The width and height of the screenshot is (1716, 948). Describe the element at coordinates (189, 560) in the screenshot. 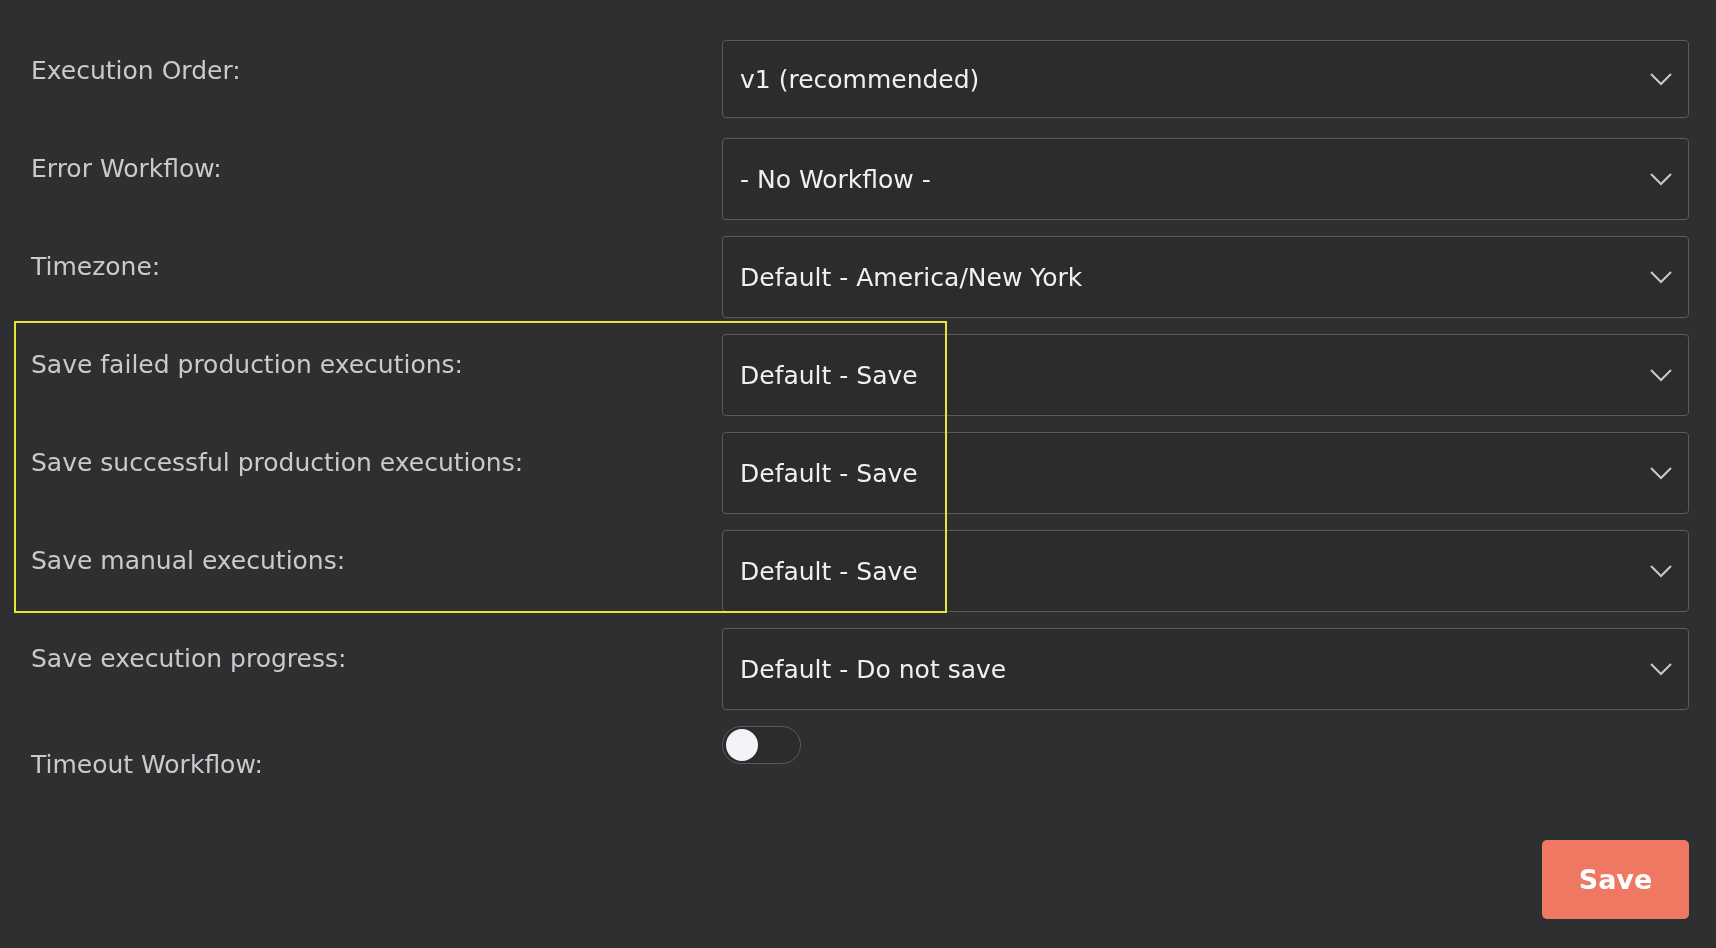

I see `setting-label: Save manual executions:` at that location.